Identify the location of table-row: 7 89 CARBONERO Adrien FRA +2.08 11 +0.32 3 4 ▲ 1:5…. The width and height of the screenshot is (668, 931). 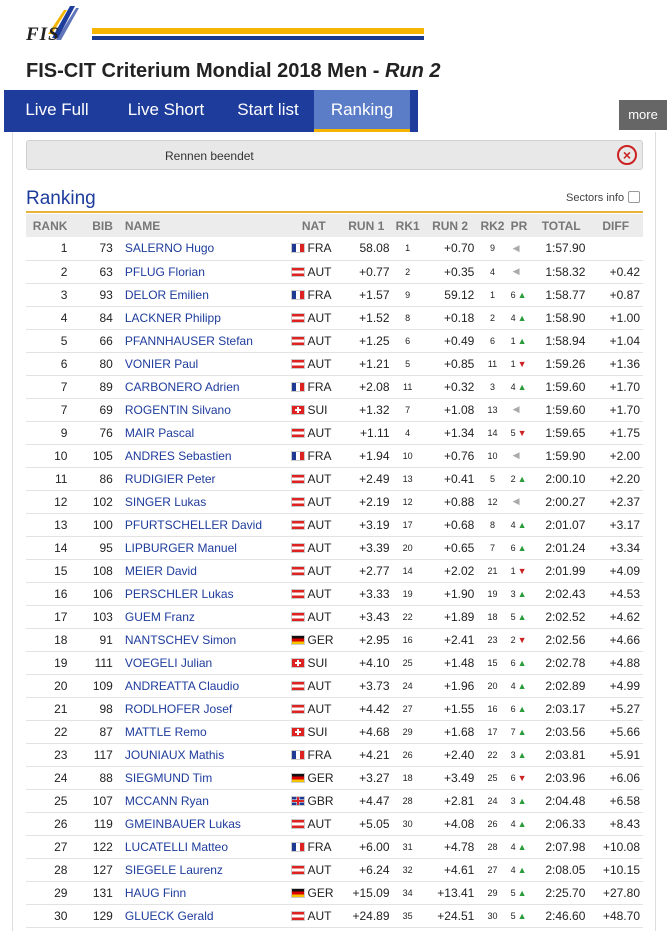
(334, 387).